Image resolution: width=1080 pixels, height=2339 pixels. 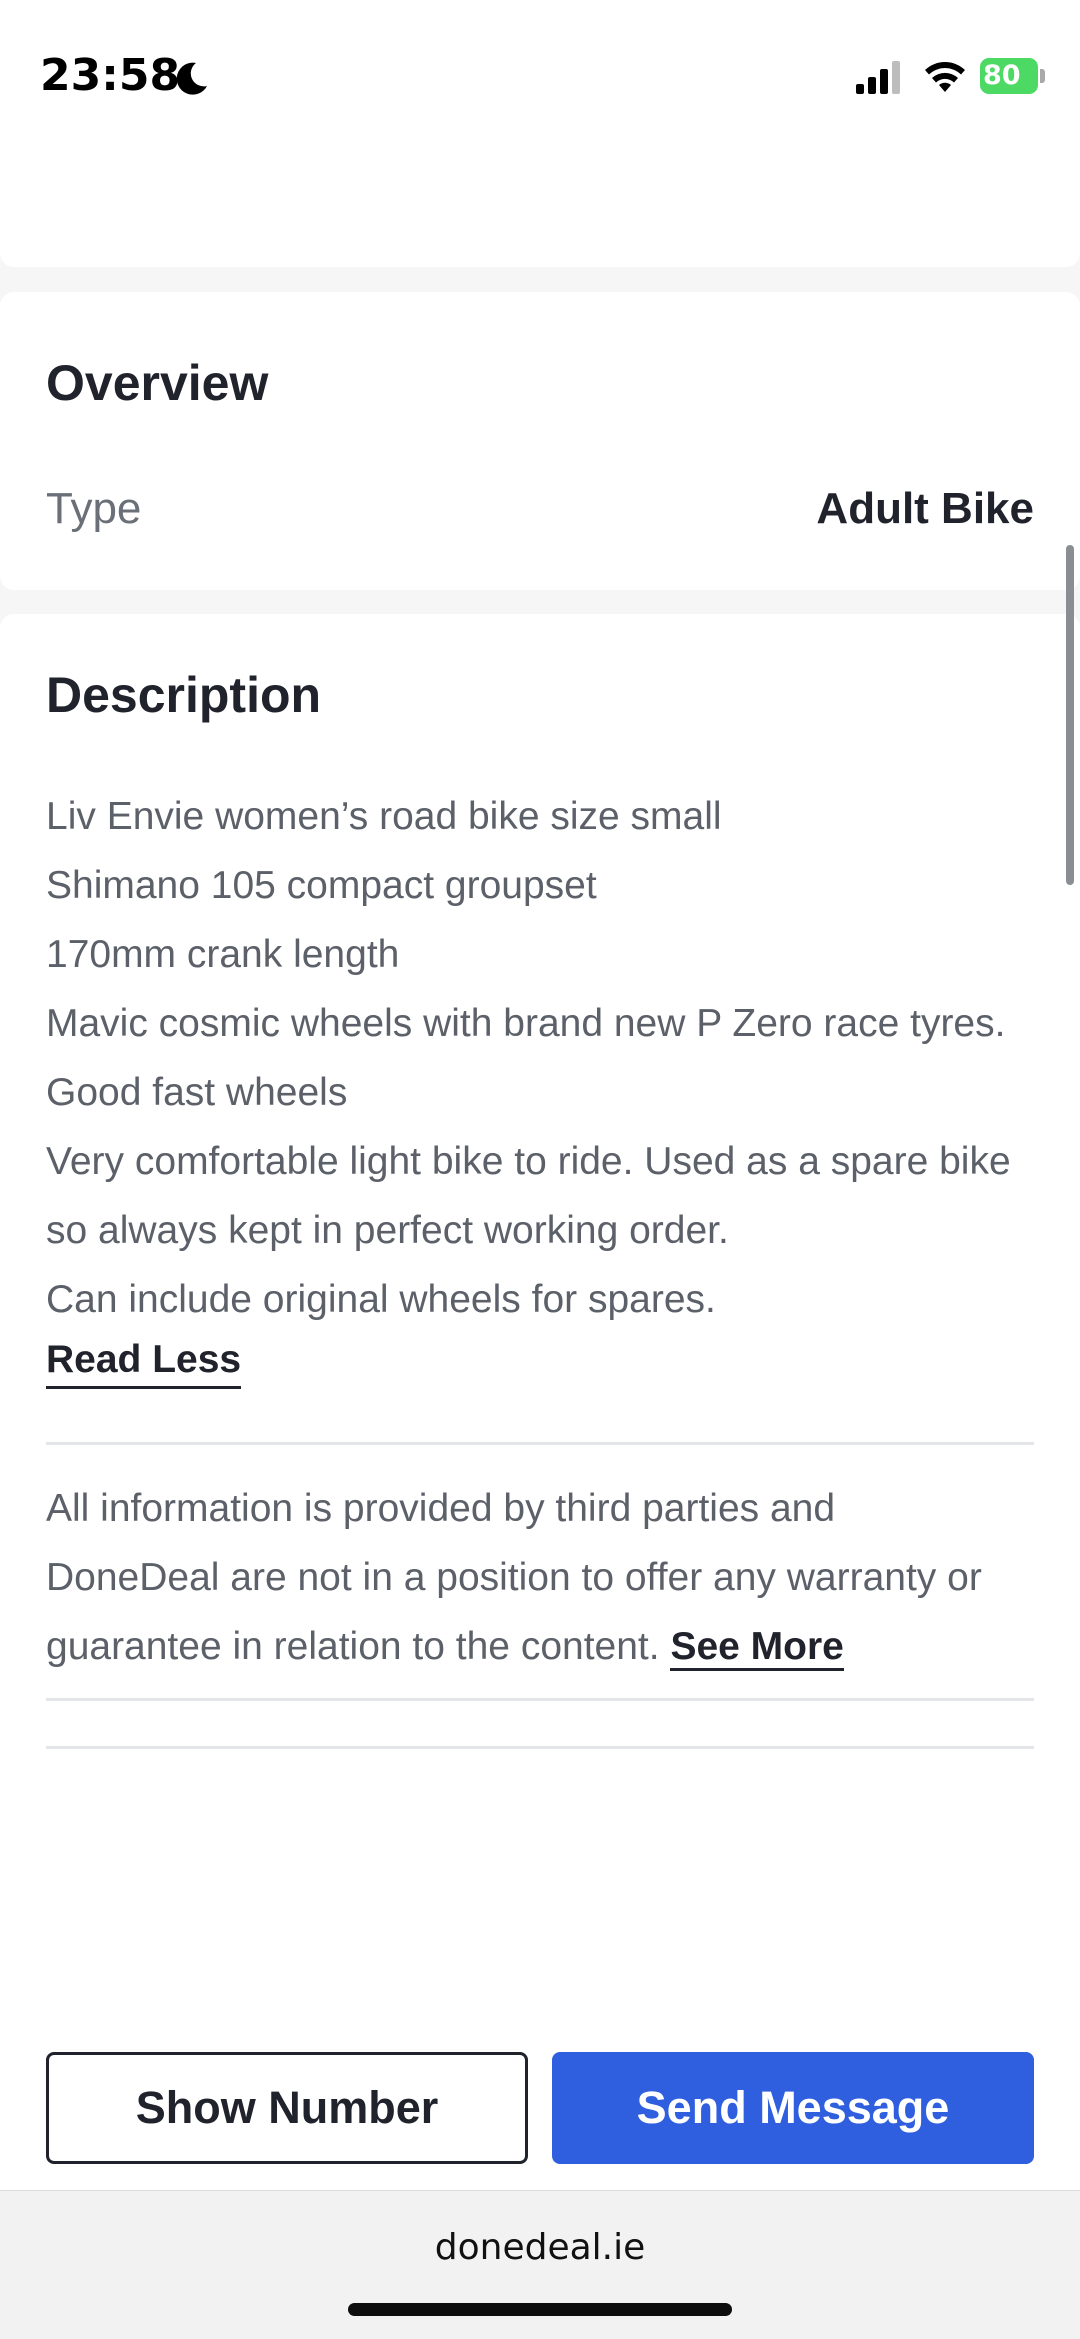 What do you see at coordinates (757, 1648) in the screenshot?
I see `see-more-link: See More` at bounding box center [757, 1648].